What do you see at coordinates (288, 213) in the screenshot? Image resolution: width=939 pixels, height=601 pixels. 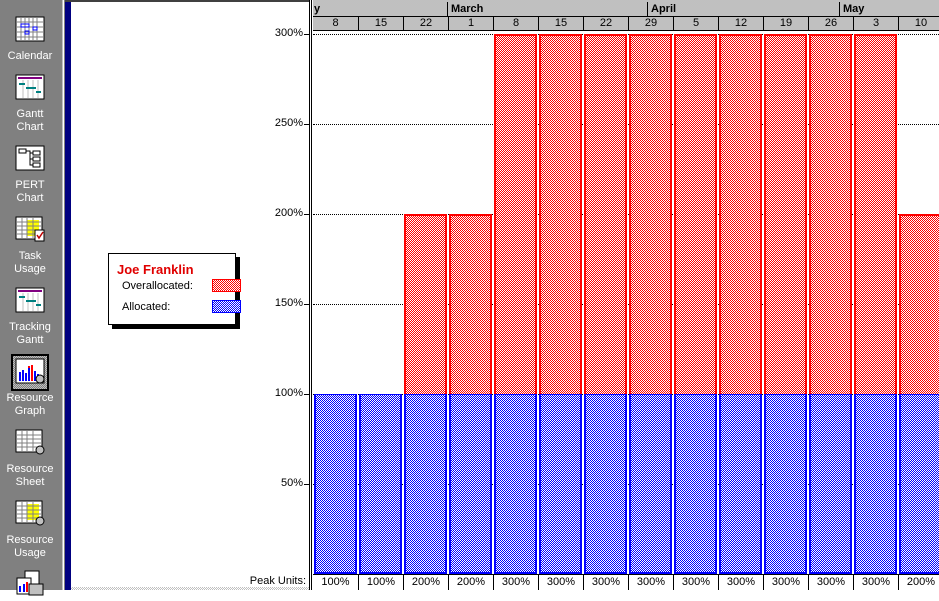 I see `y-tick-label: 200%` at bounding box center [288, 213].